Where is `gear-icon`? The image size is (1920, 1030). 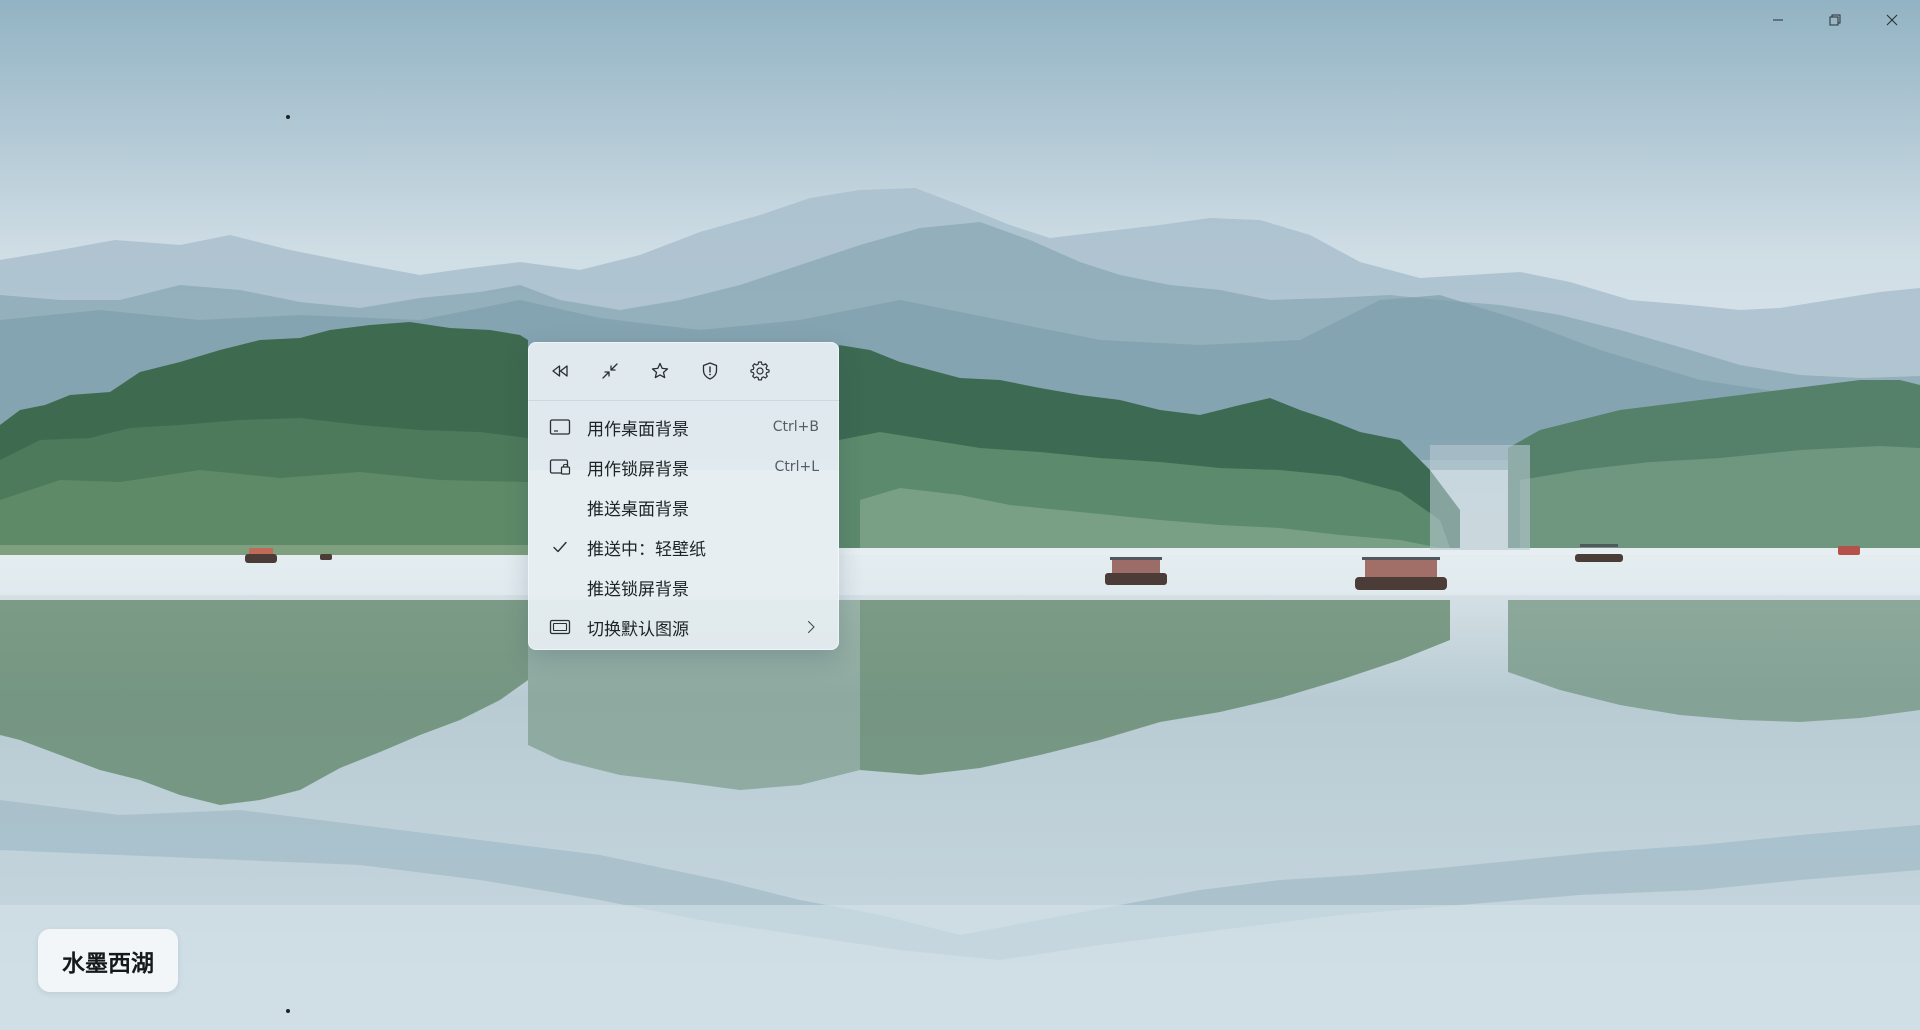 gear-icon is located at coordinates (760, 371).